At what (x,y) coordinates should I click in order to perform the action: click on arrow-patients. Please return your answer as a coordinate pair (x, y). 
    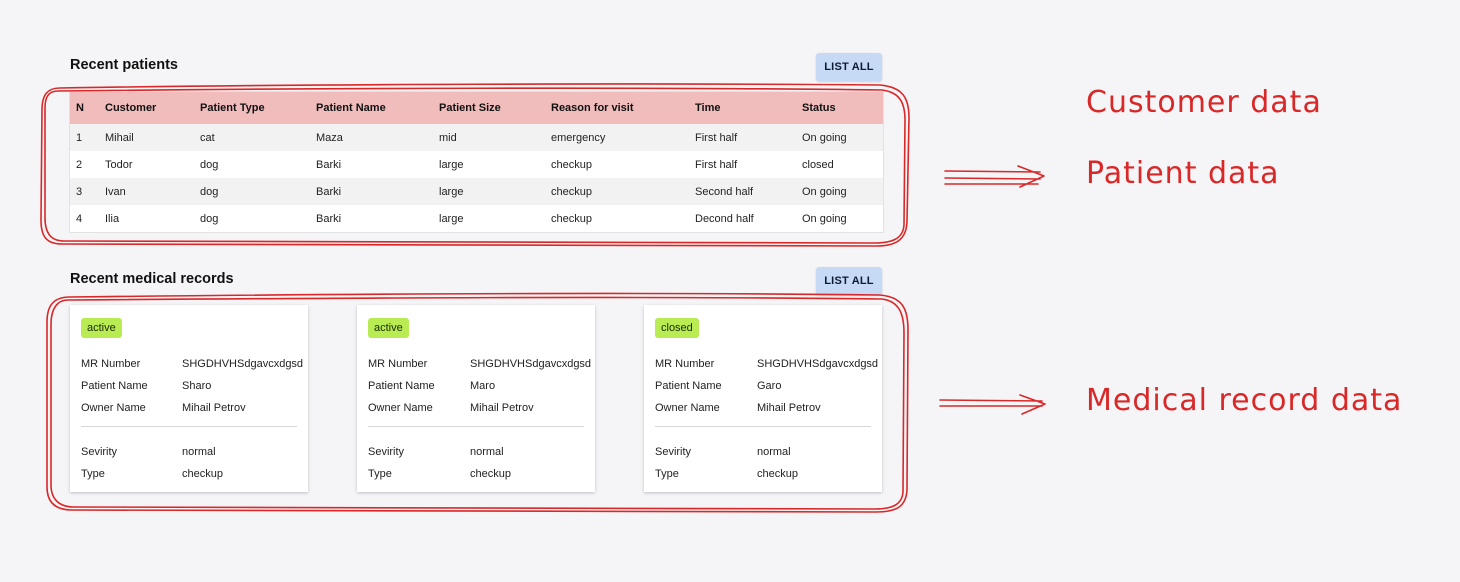
    Looking at the image, I should click on (994, 176).